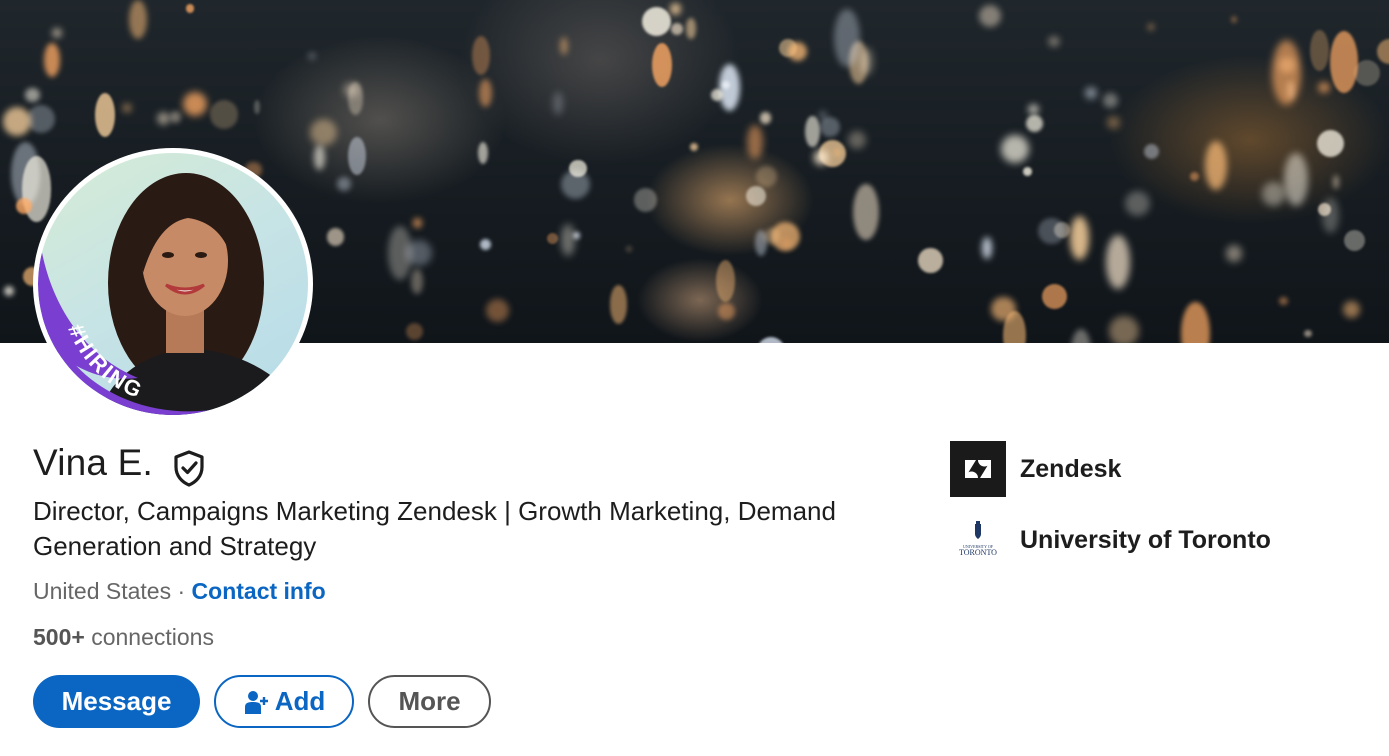  Describe the element at coordinates (978, 552) in the screenshot. I see `svg-text: TORONTO` at that location.